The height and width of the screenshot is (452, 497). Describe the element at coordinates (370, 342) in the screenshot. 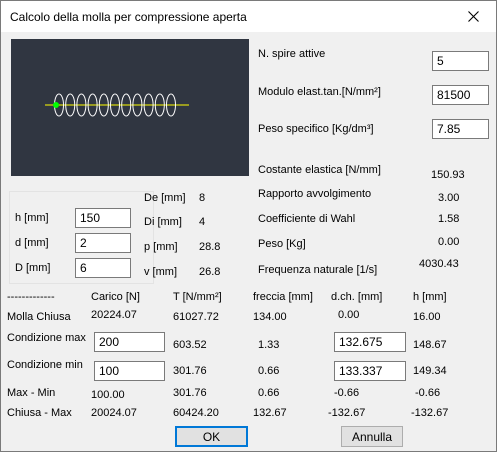

I see `cond-max-dch-input` at that location.